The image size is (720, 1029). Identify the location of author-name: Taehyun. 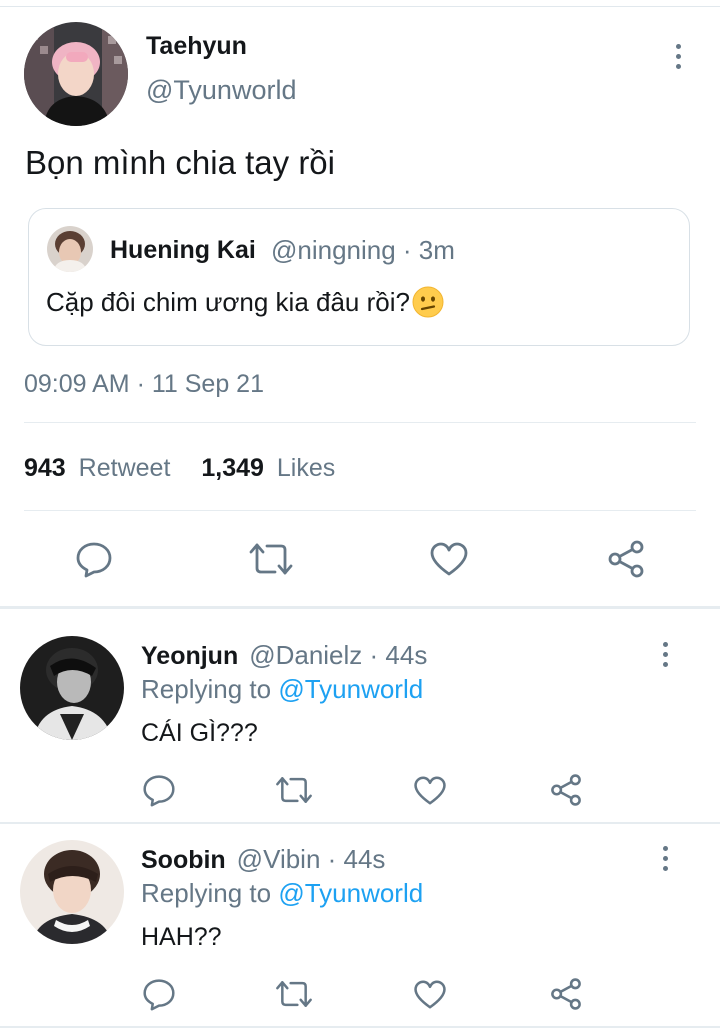
(196, 46).